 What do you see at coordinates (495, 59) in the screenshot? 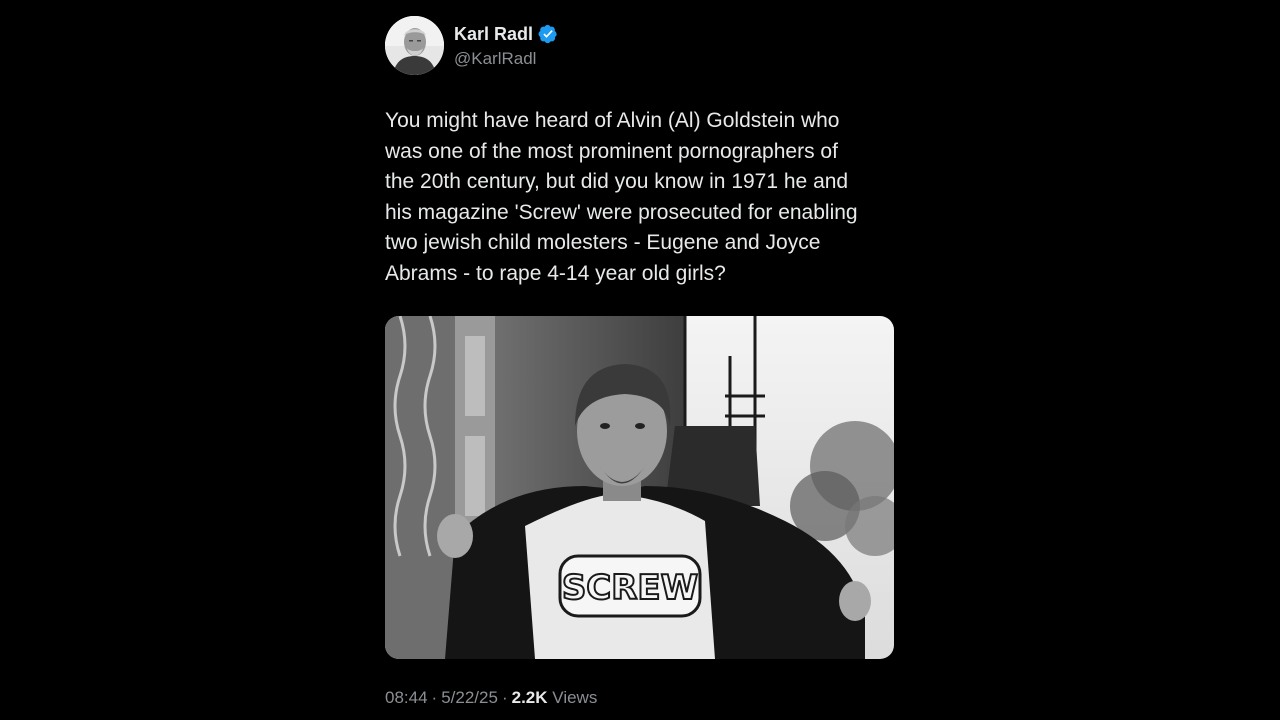
I see `handle: @KarlRadl` at bounding box center [495, 59].